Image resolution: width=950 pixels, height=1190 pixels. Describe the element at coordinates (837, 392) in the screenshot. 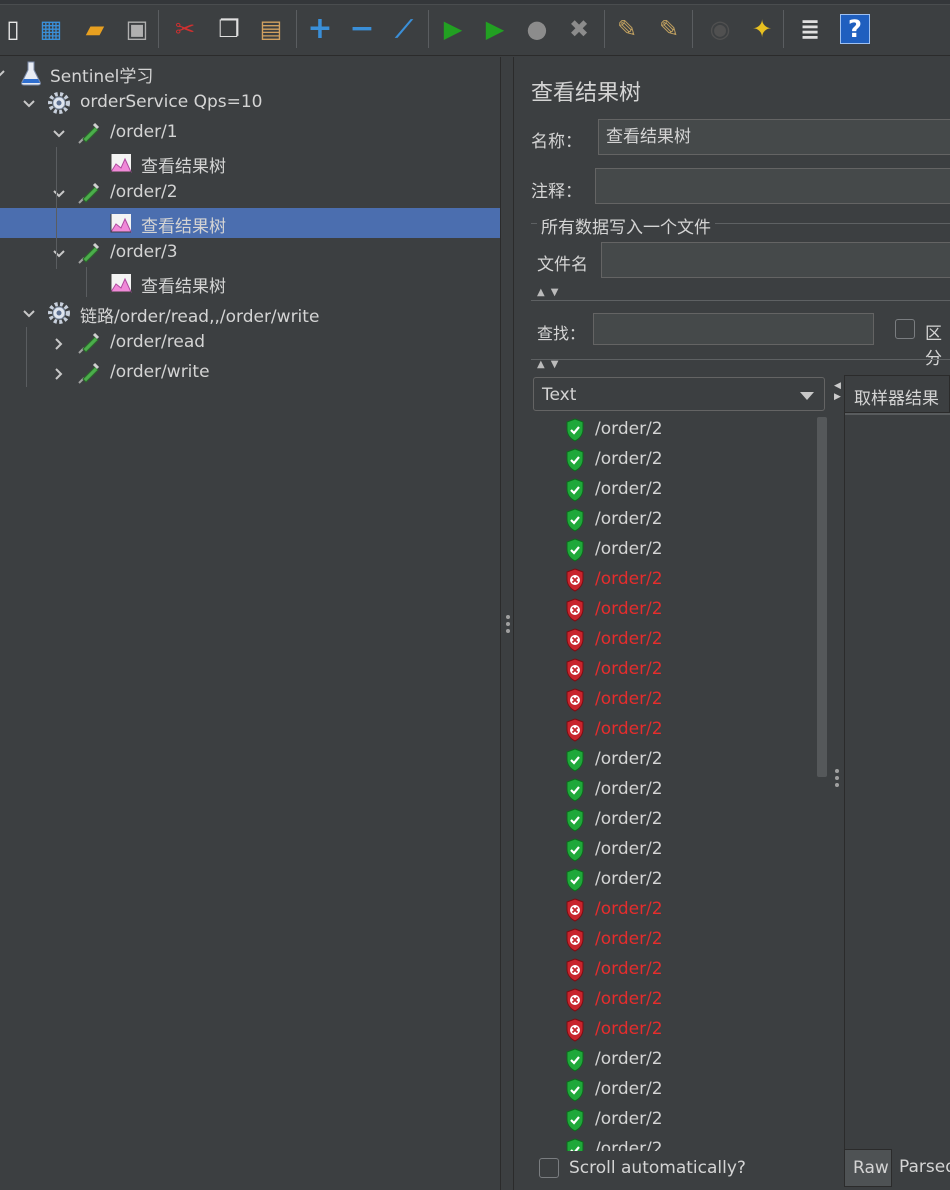

I see `split-arrows-icon: ◀ ▶` at that location.